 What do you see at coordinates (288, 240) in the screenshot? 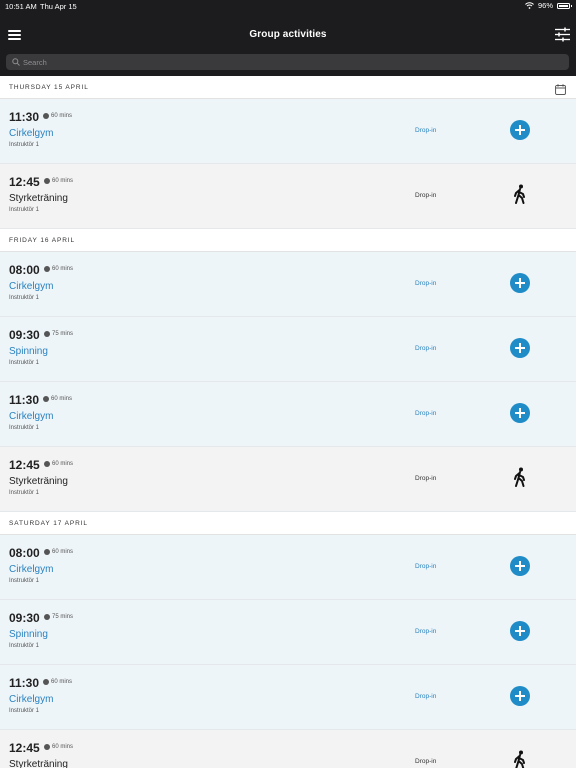
I see `day-header: FRIDAY 16 APRIL` at bounding box center [288, 240].